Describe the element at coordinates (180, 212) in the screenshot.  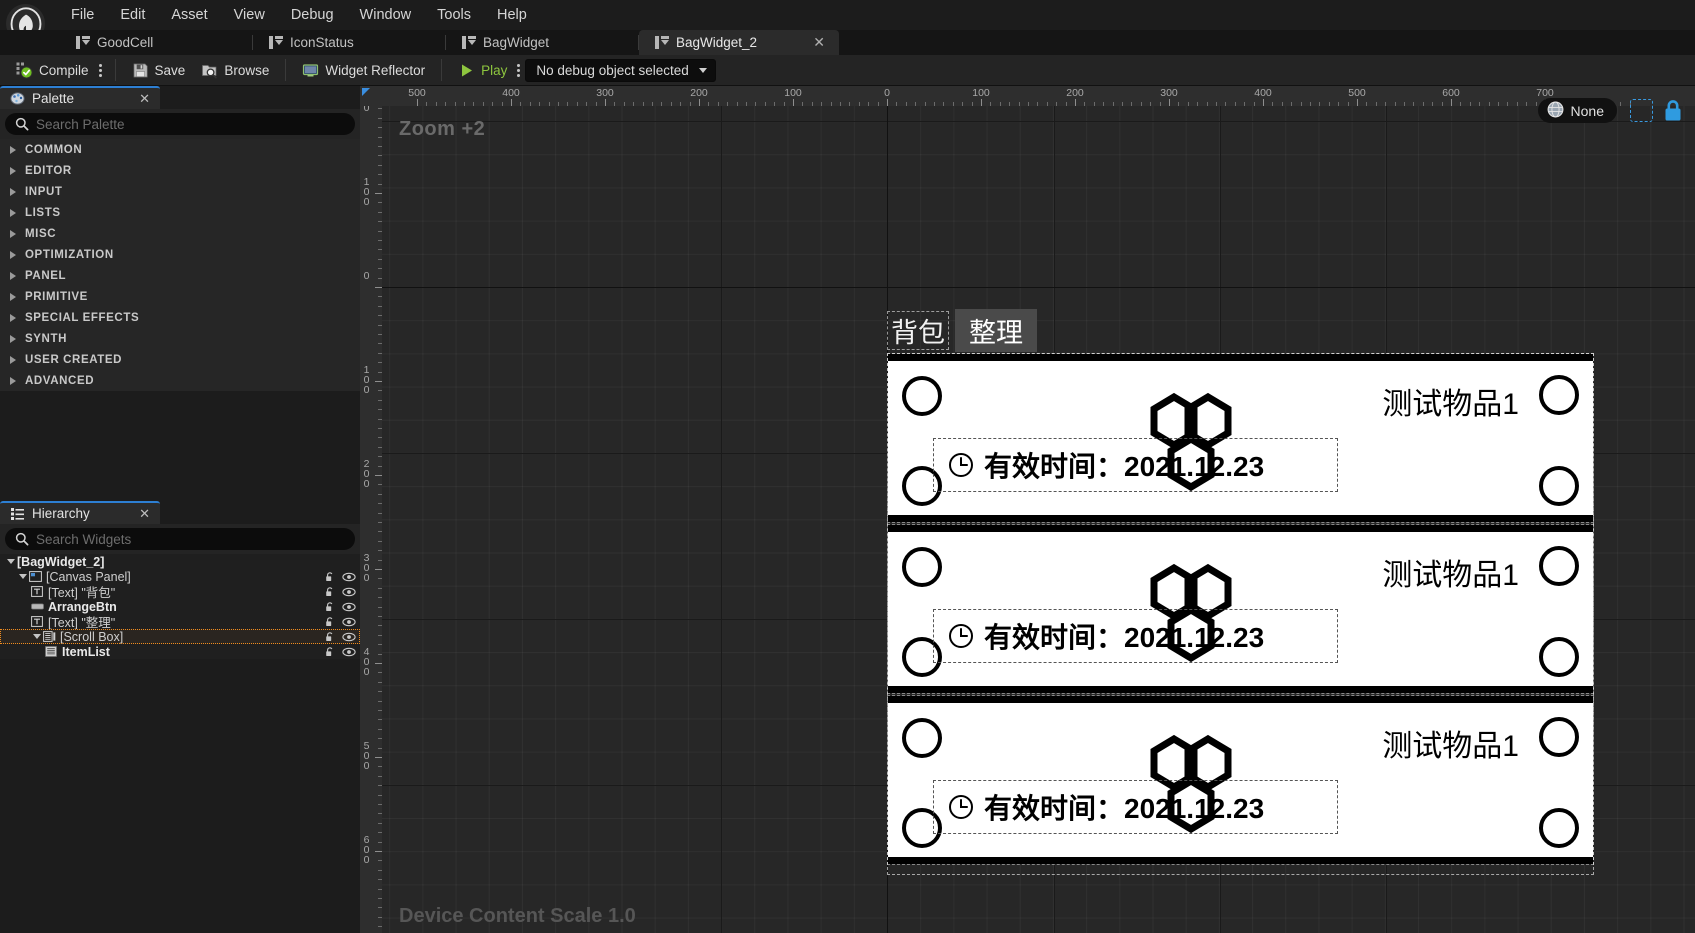
I see `palette-category-lists: LISTS` at that location.